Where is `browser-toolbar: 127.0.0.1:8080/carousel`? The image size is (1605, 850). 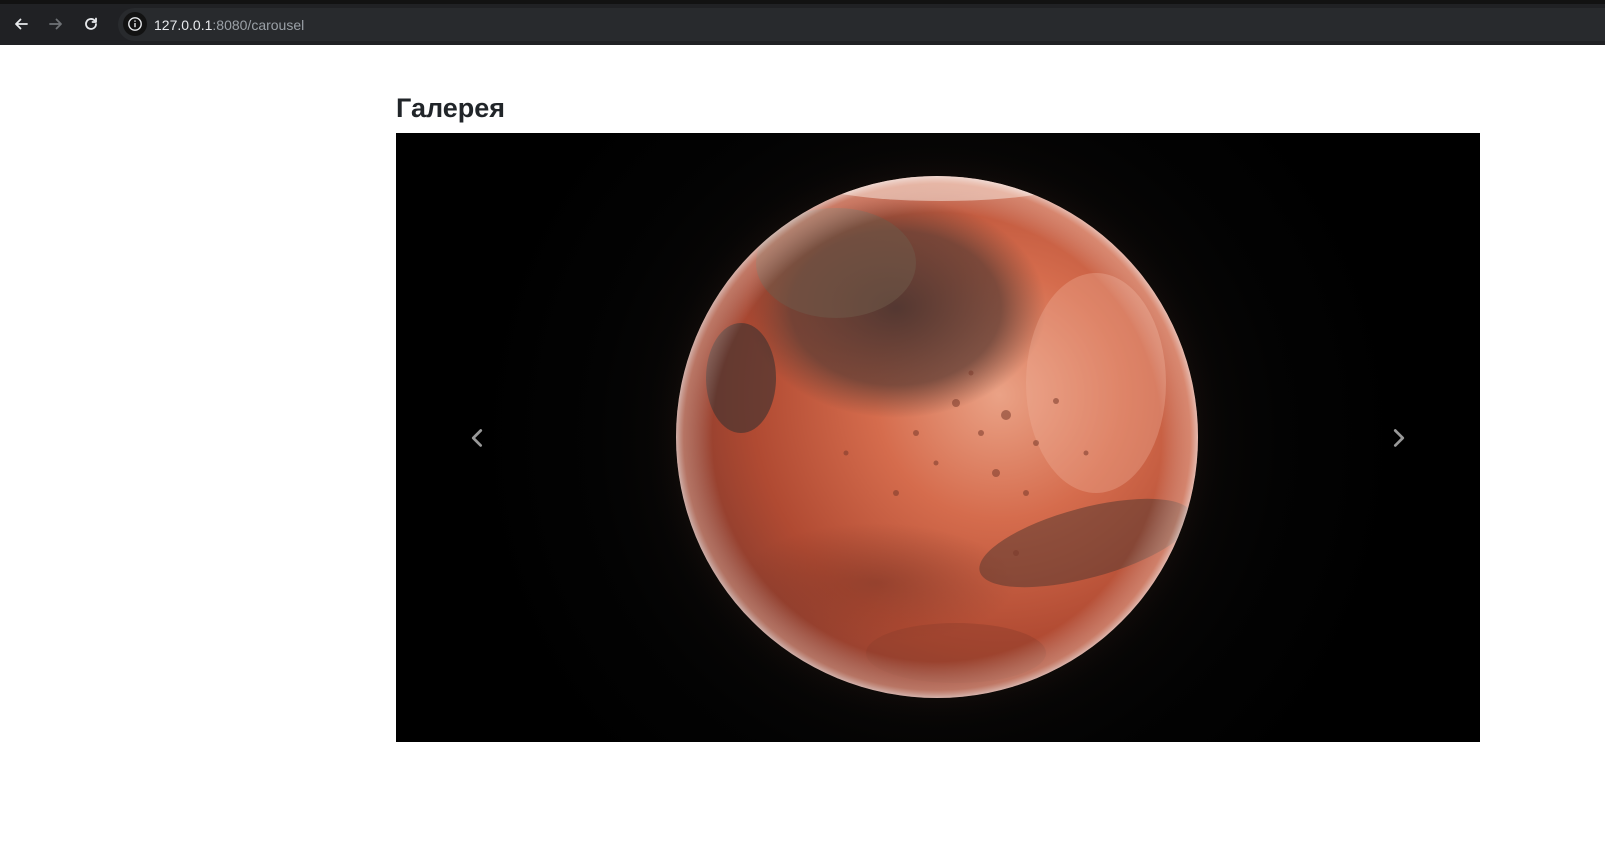
browser-toolbar: 127.0.0.1:8080/carousel is located at coordinates (802, 22).